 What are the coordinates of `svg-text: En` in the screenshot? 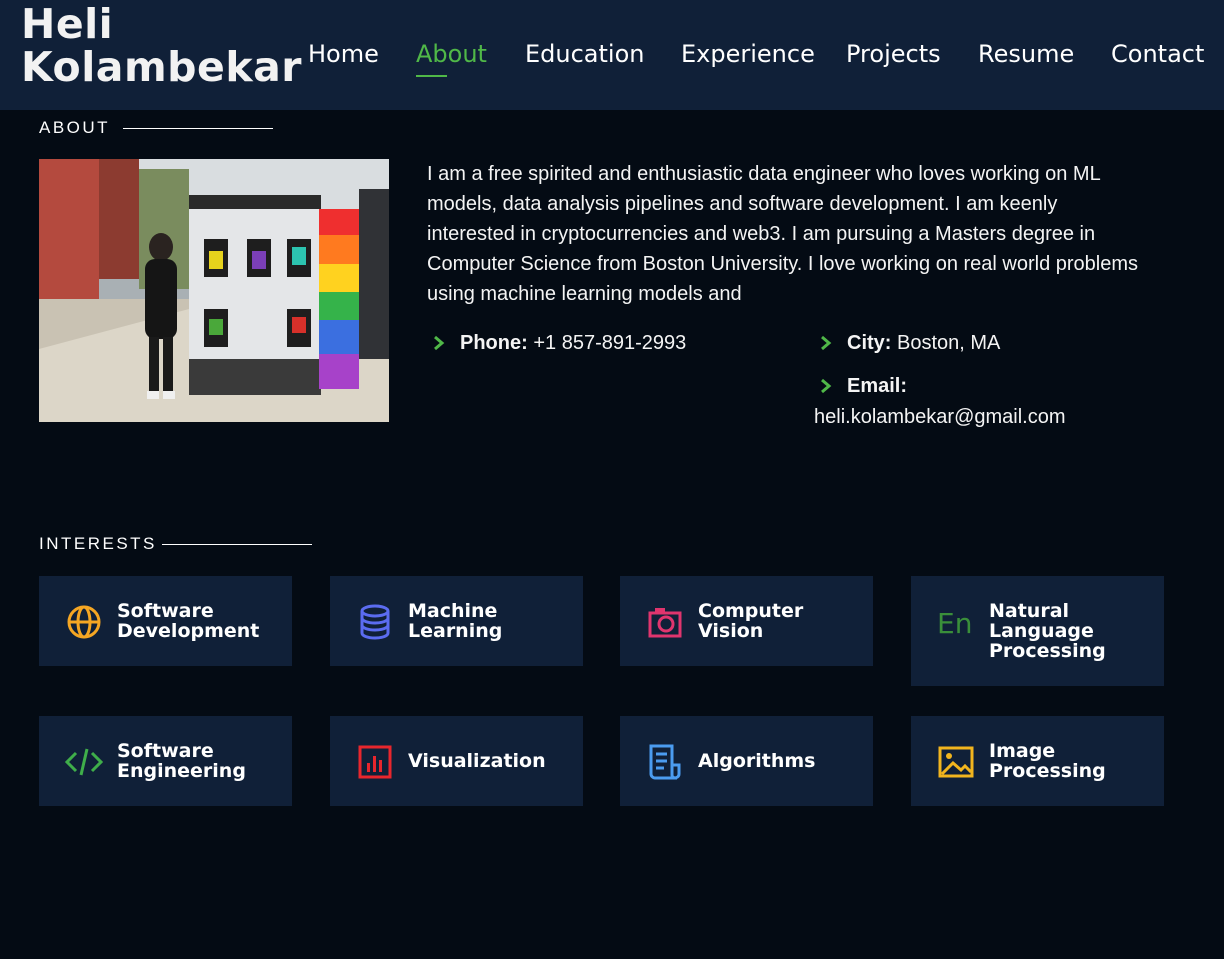 It's located at (954, 623).